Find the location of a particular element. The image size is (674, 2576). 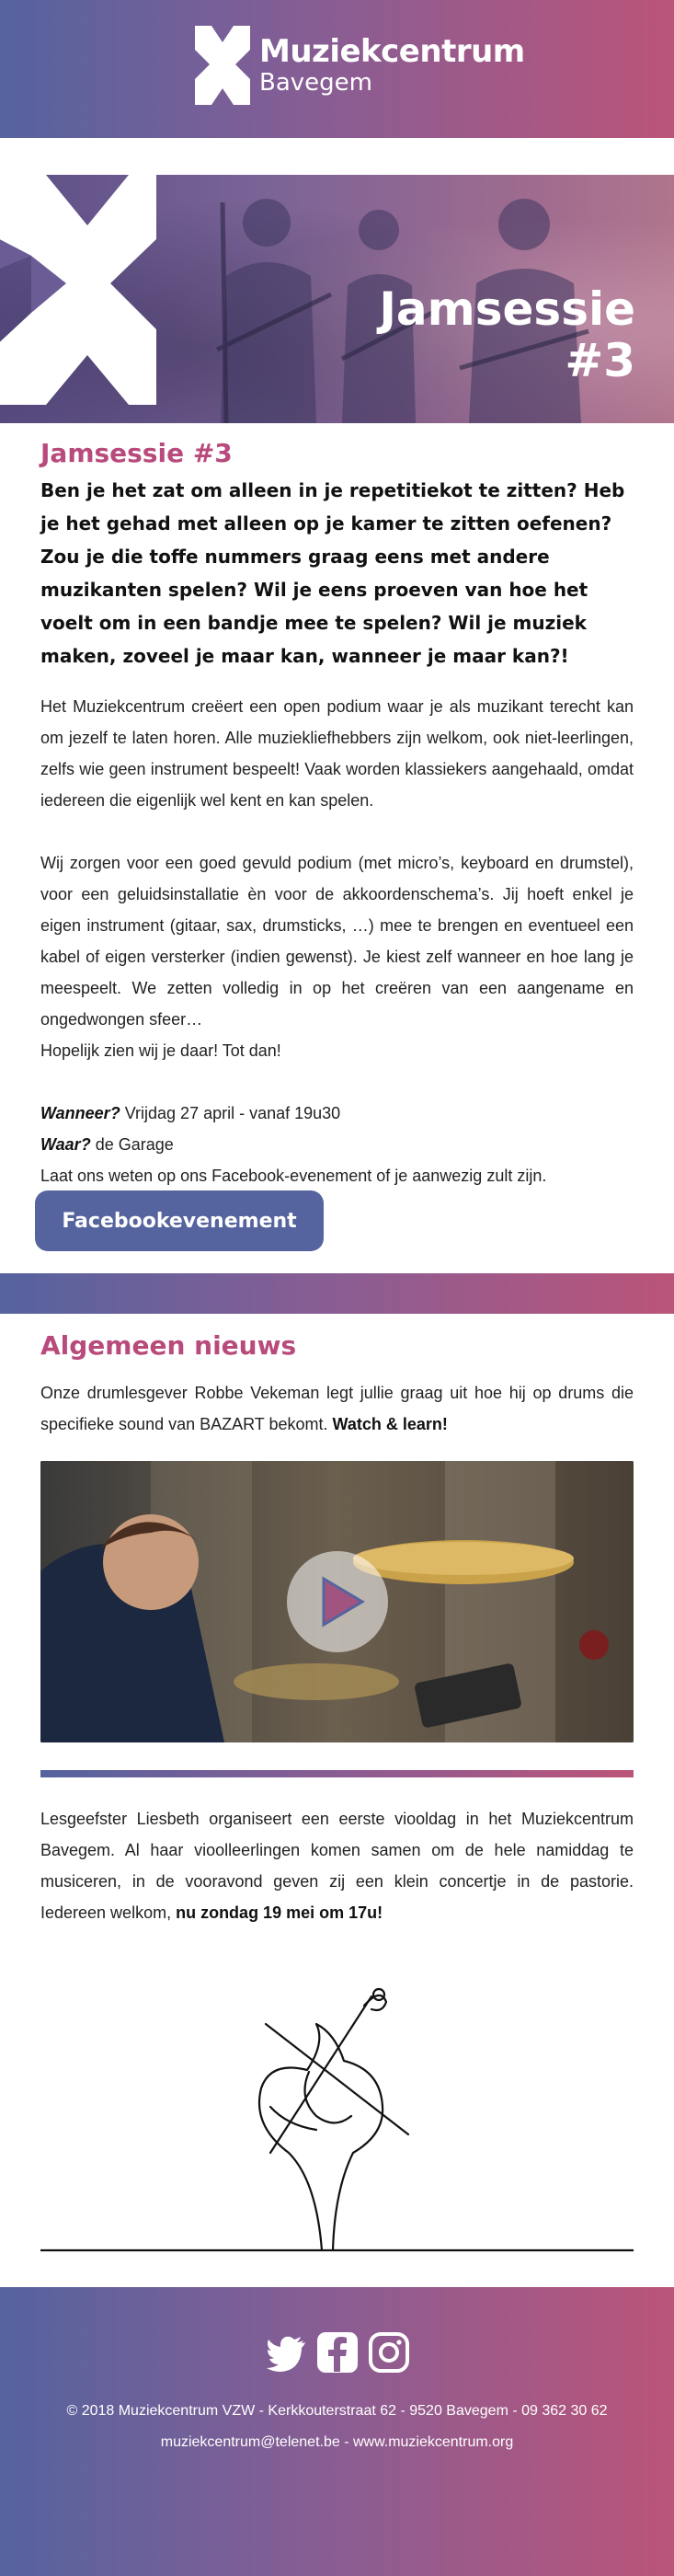

violin-line-illustration is located at coordinates (337, 2119).